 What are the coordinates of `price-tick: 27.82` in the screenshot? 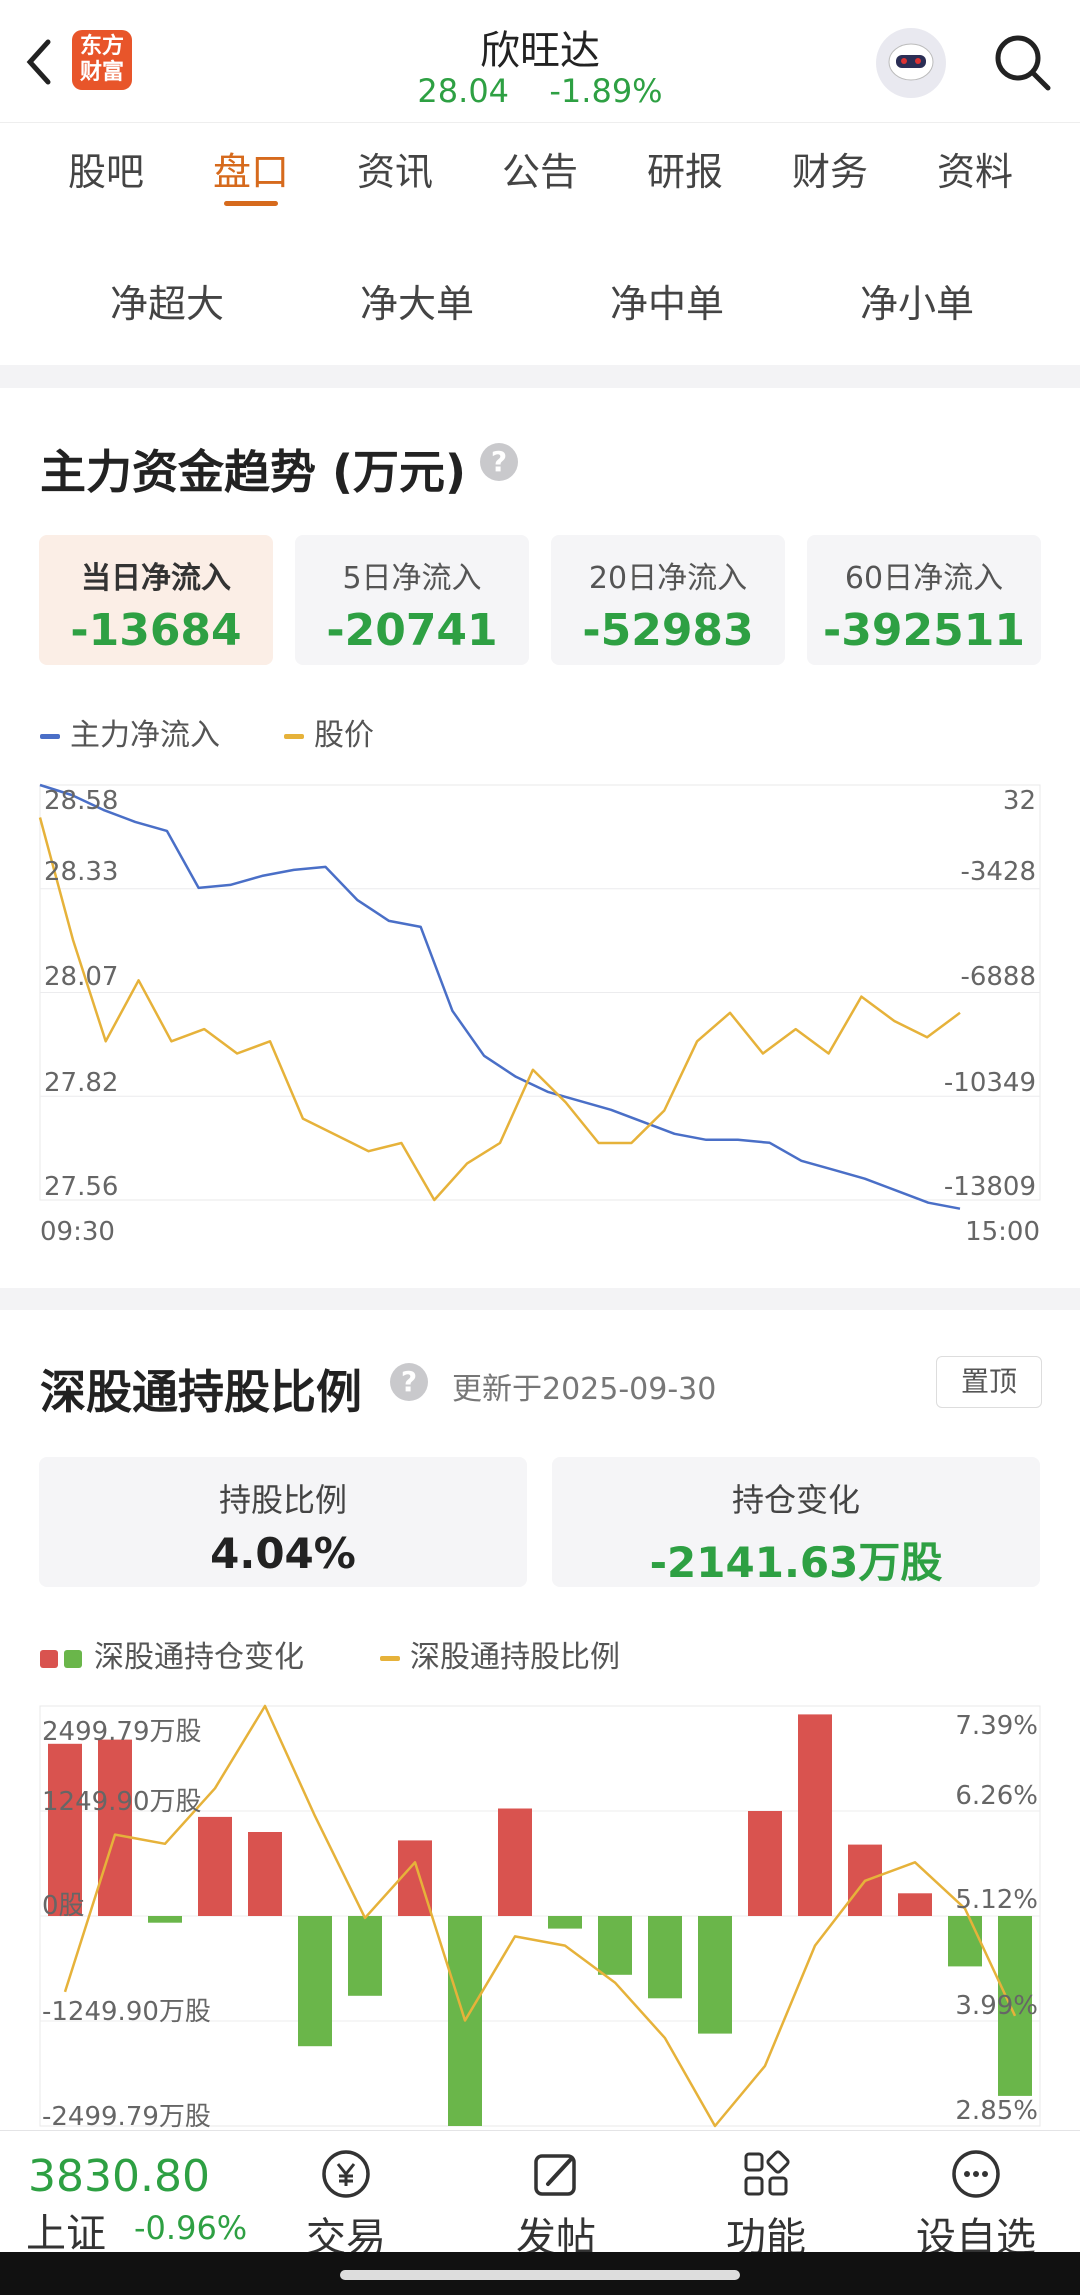 It's located at (81, 1083).